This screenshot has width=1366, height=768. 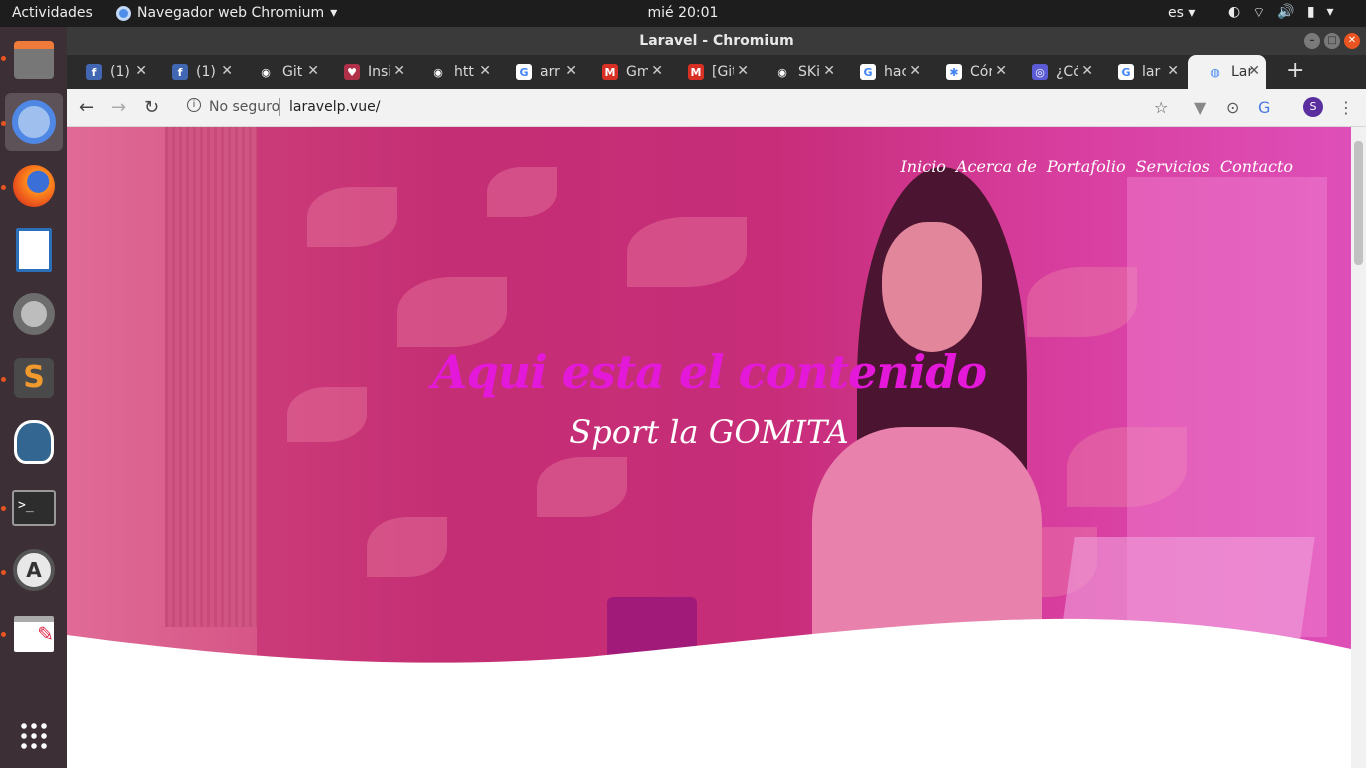 What do you see at coordinates (696, 72) in the screenshot?
I see `tab-favicon-icon: M` at bounding box center [696, 72].